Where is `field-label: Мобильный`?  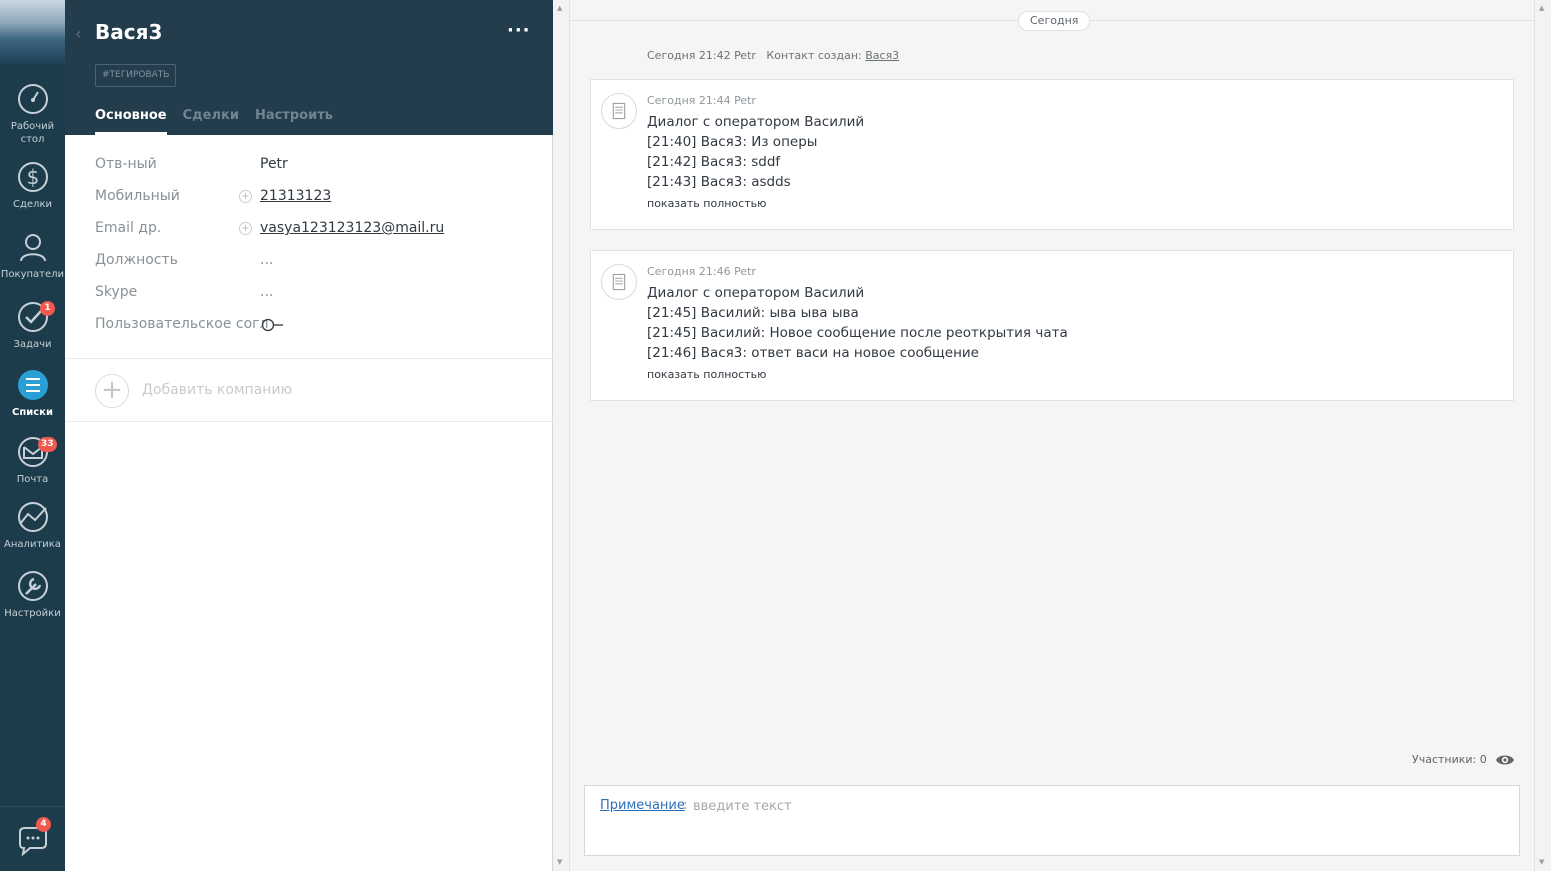
field-label: Мобильный is located at coordinates (137, 196).